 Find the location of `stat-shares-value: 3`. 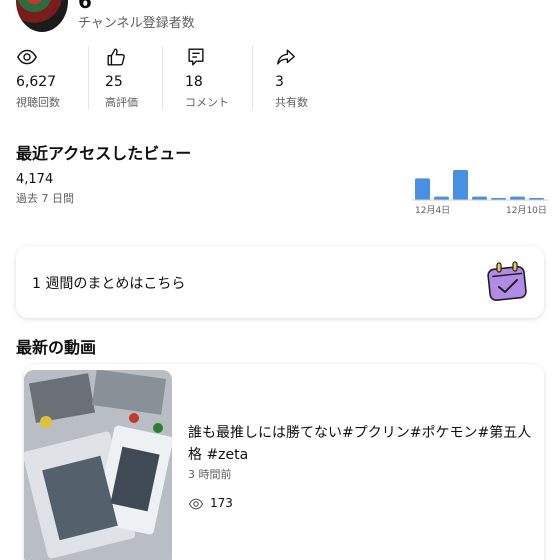

stat-shares-value: 3 is located at coordinates (279, 82).